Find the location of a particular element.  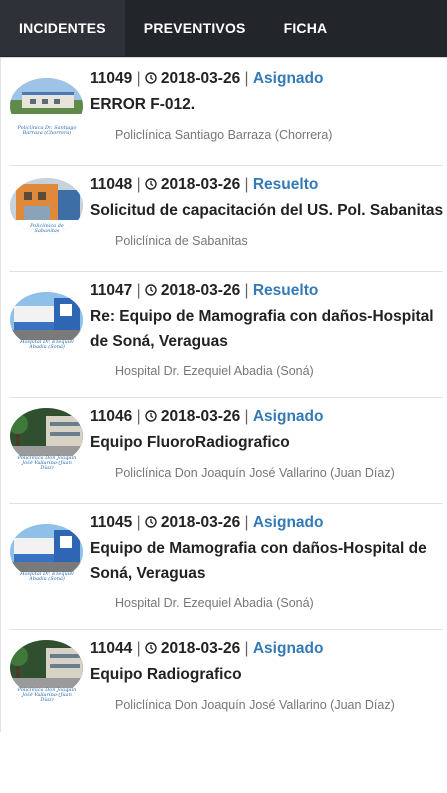

incident-header: 11045 | 2018-03-26 | Asignado is located at coordinates (207, 522).